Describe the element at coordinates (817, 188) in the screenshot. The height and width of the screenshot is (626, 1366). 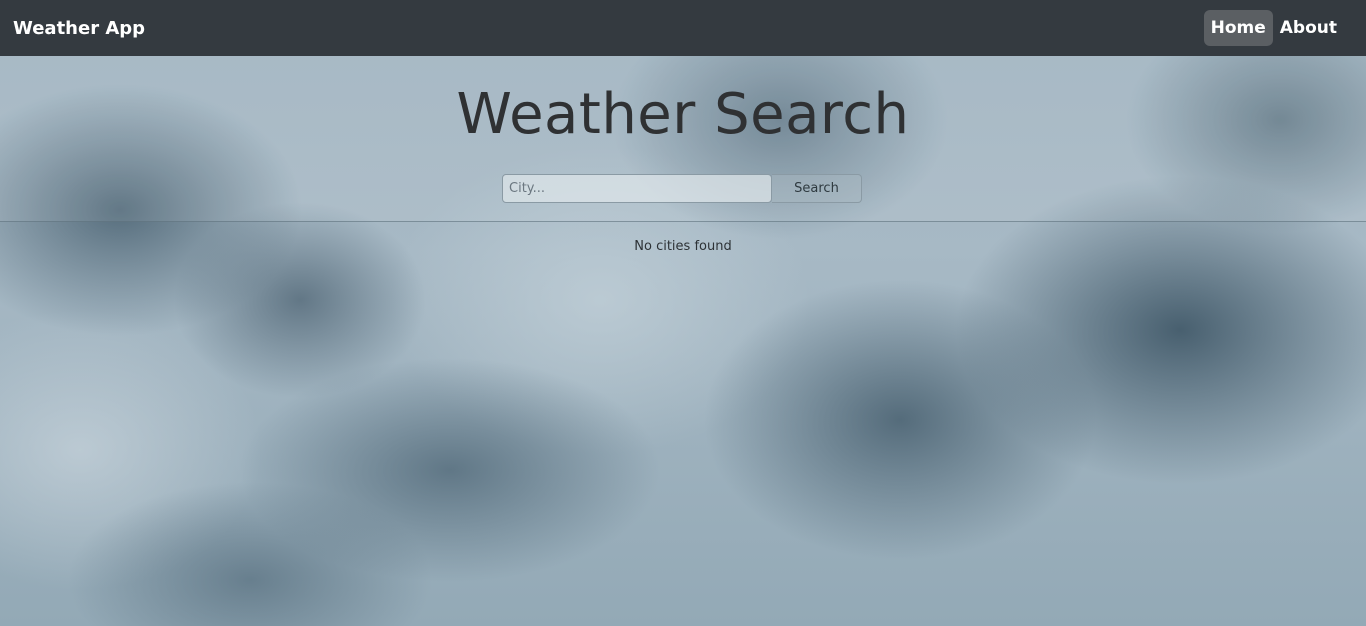
I see `search-button: Search` at that location.